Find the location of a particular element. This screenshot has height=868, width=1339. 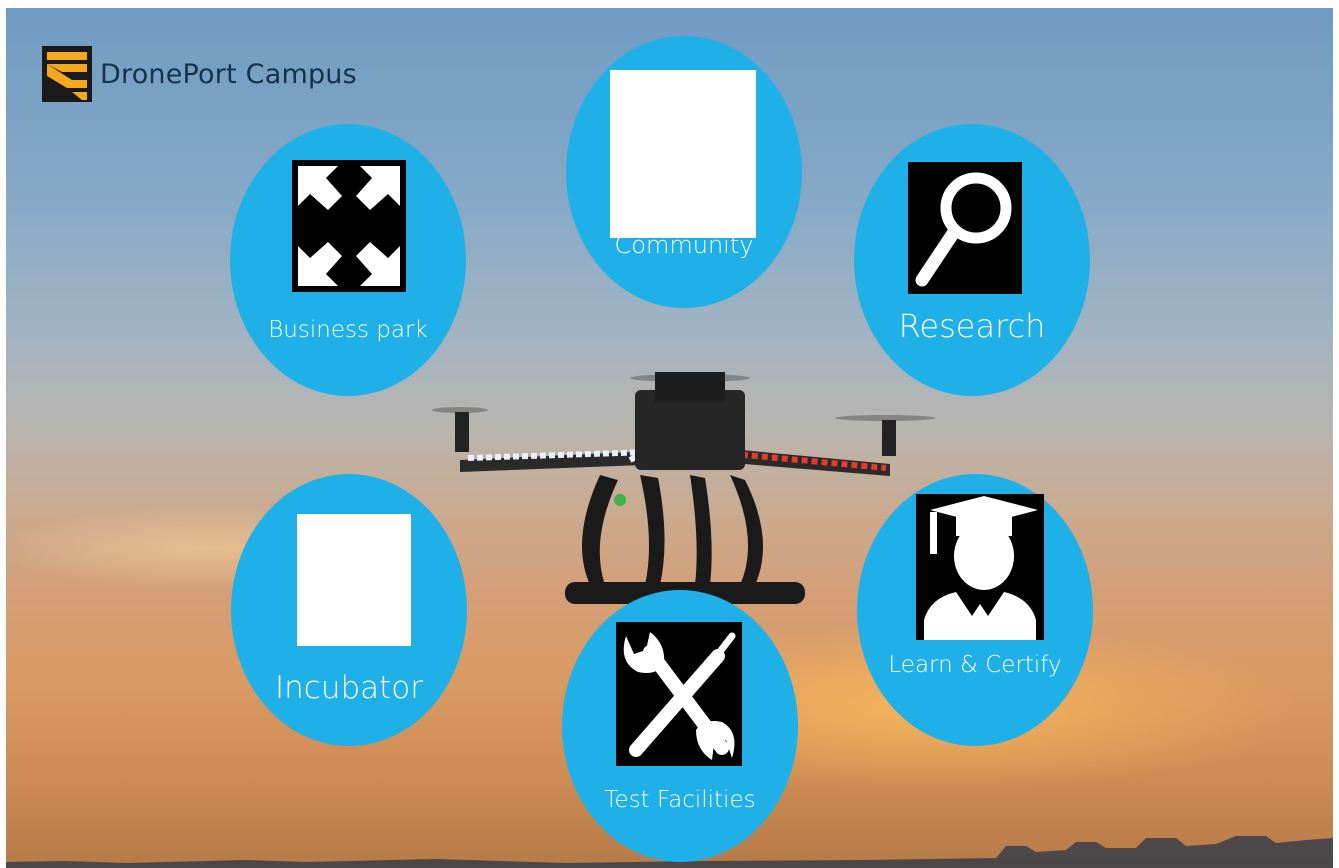

learn-certify-label: Learn & Certify is located at coordinates (975, 665).